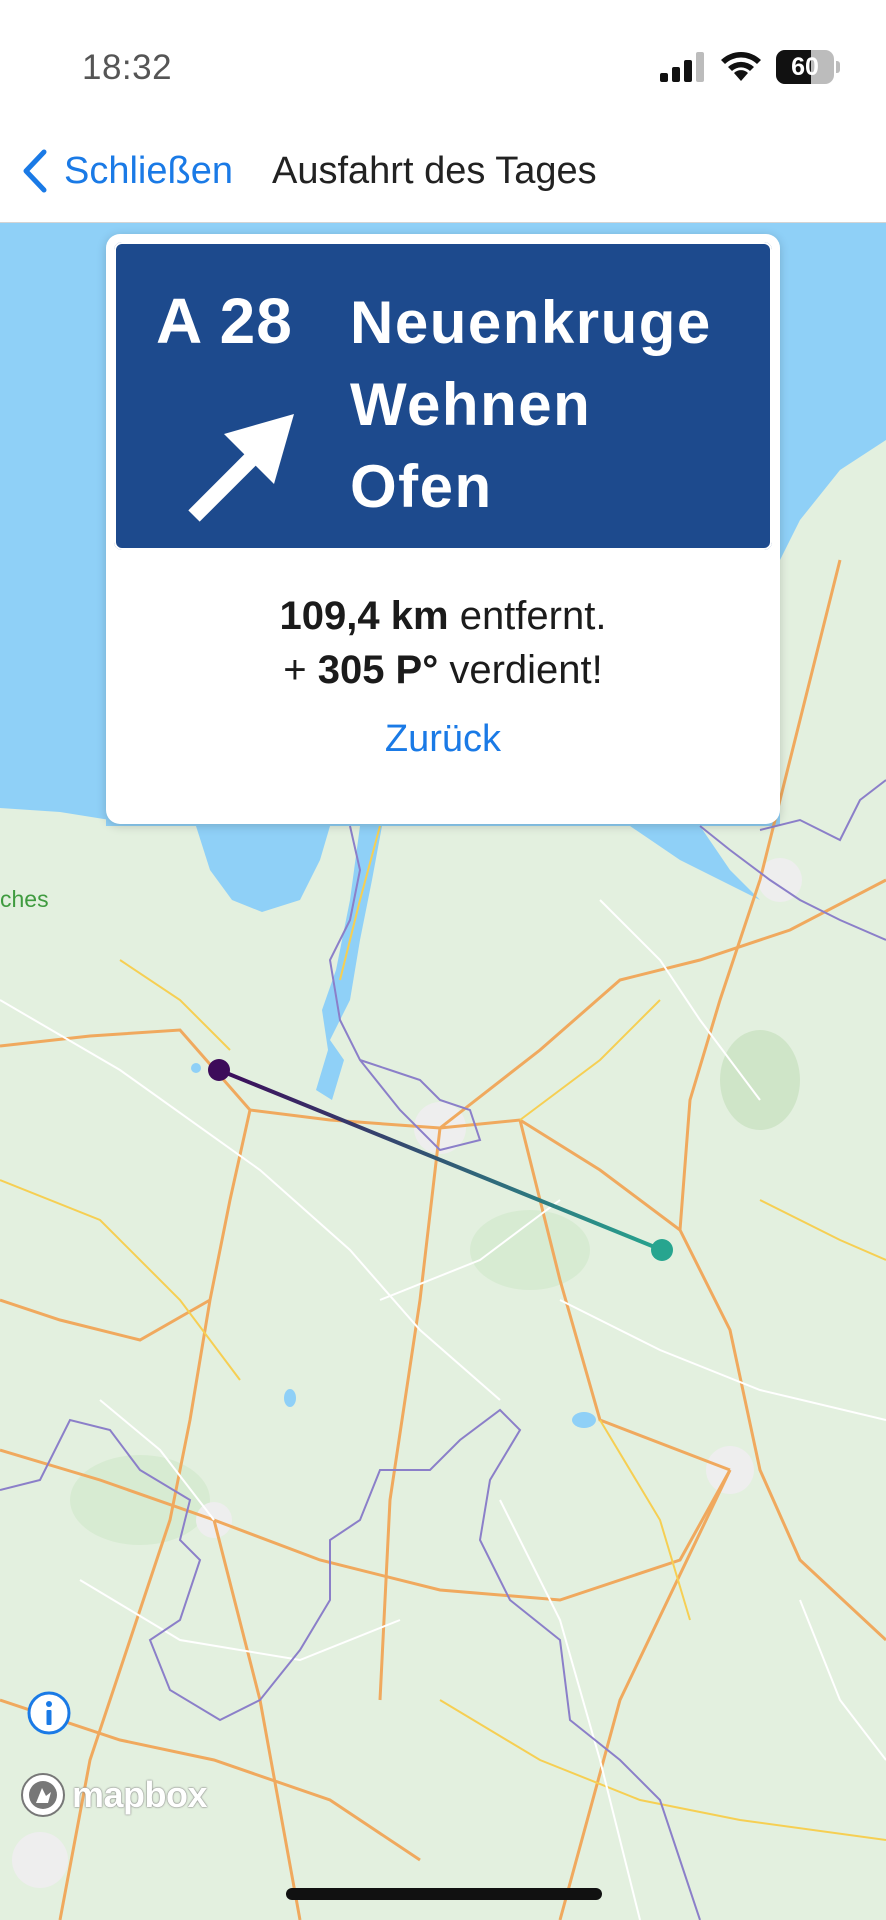  What do you see at coordinates (140, 1794) in the screenshot?
I see `mapbox-logo-text: mapbox` at bounding box center [140, 1794].